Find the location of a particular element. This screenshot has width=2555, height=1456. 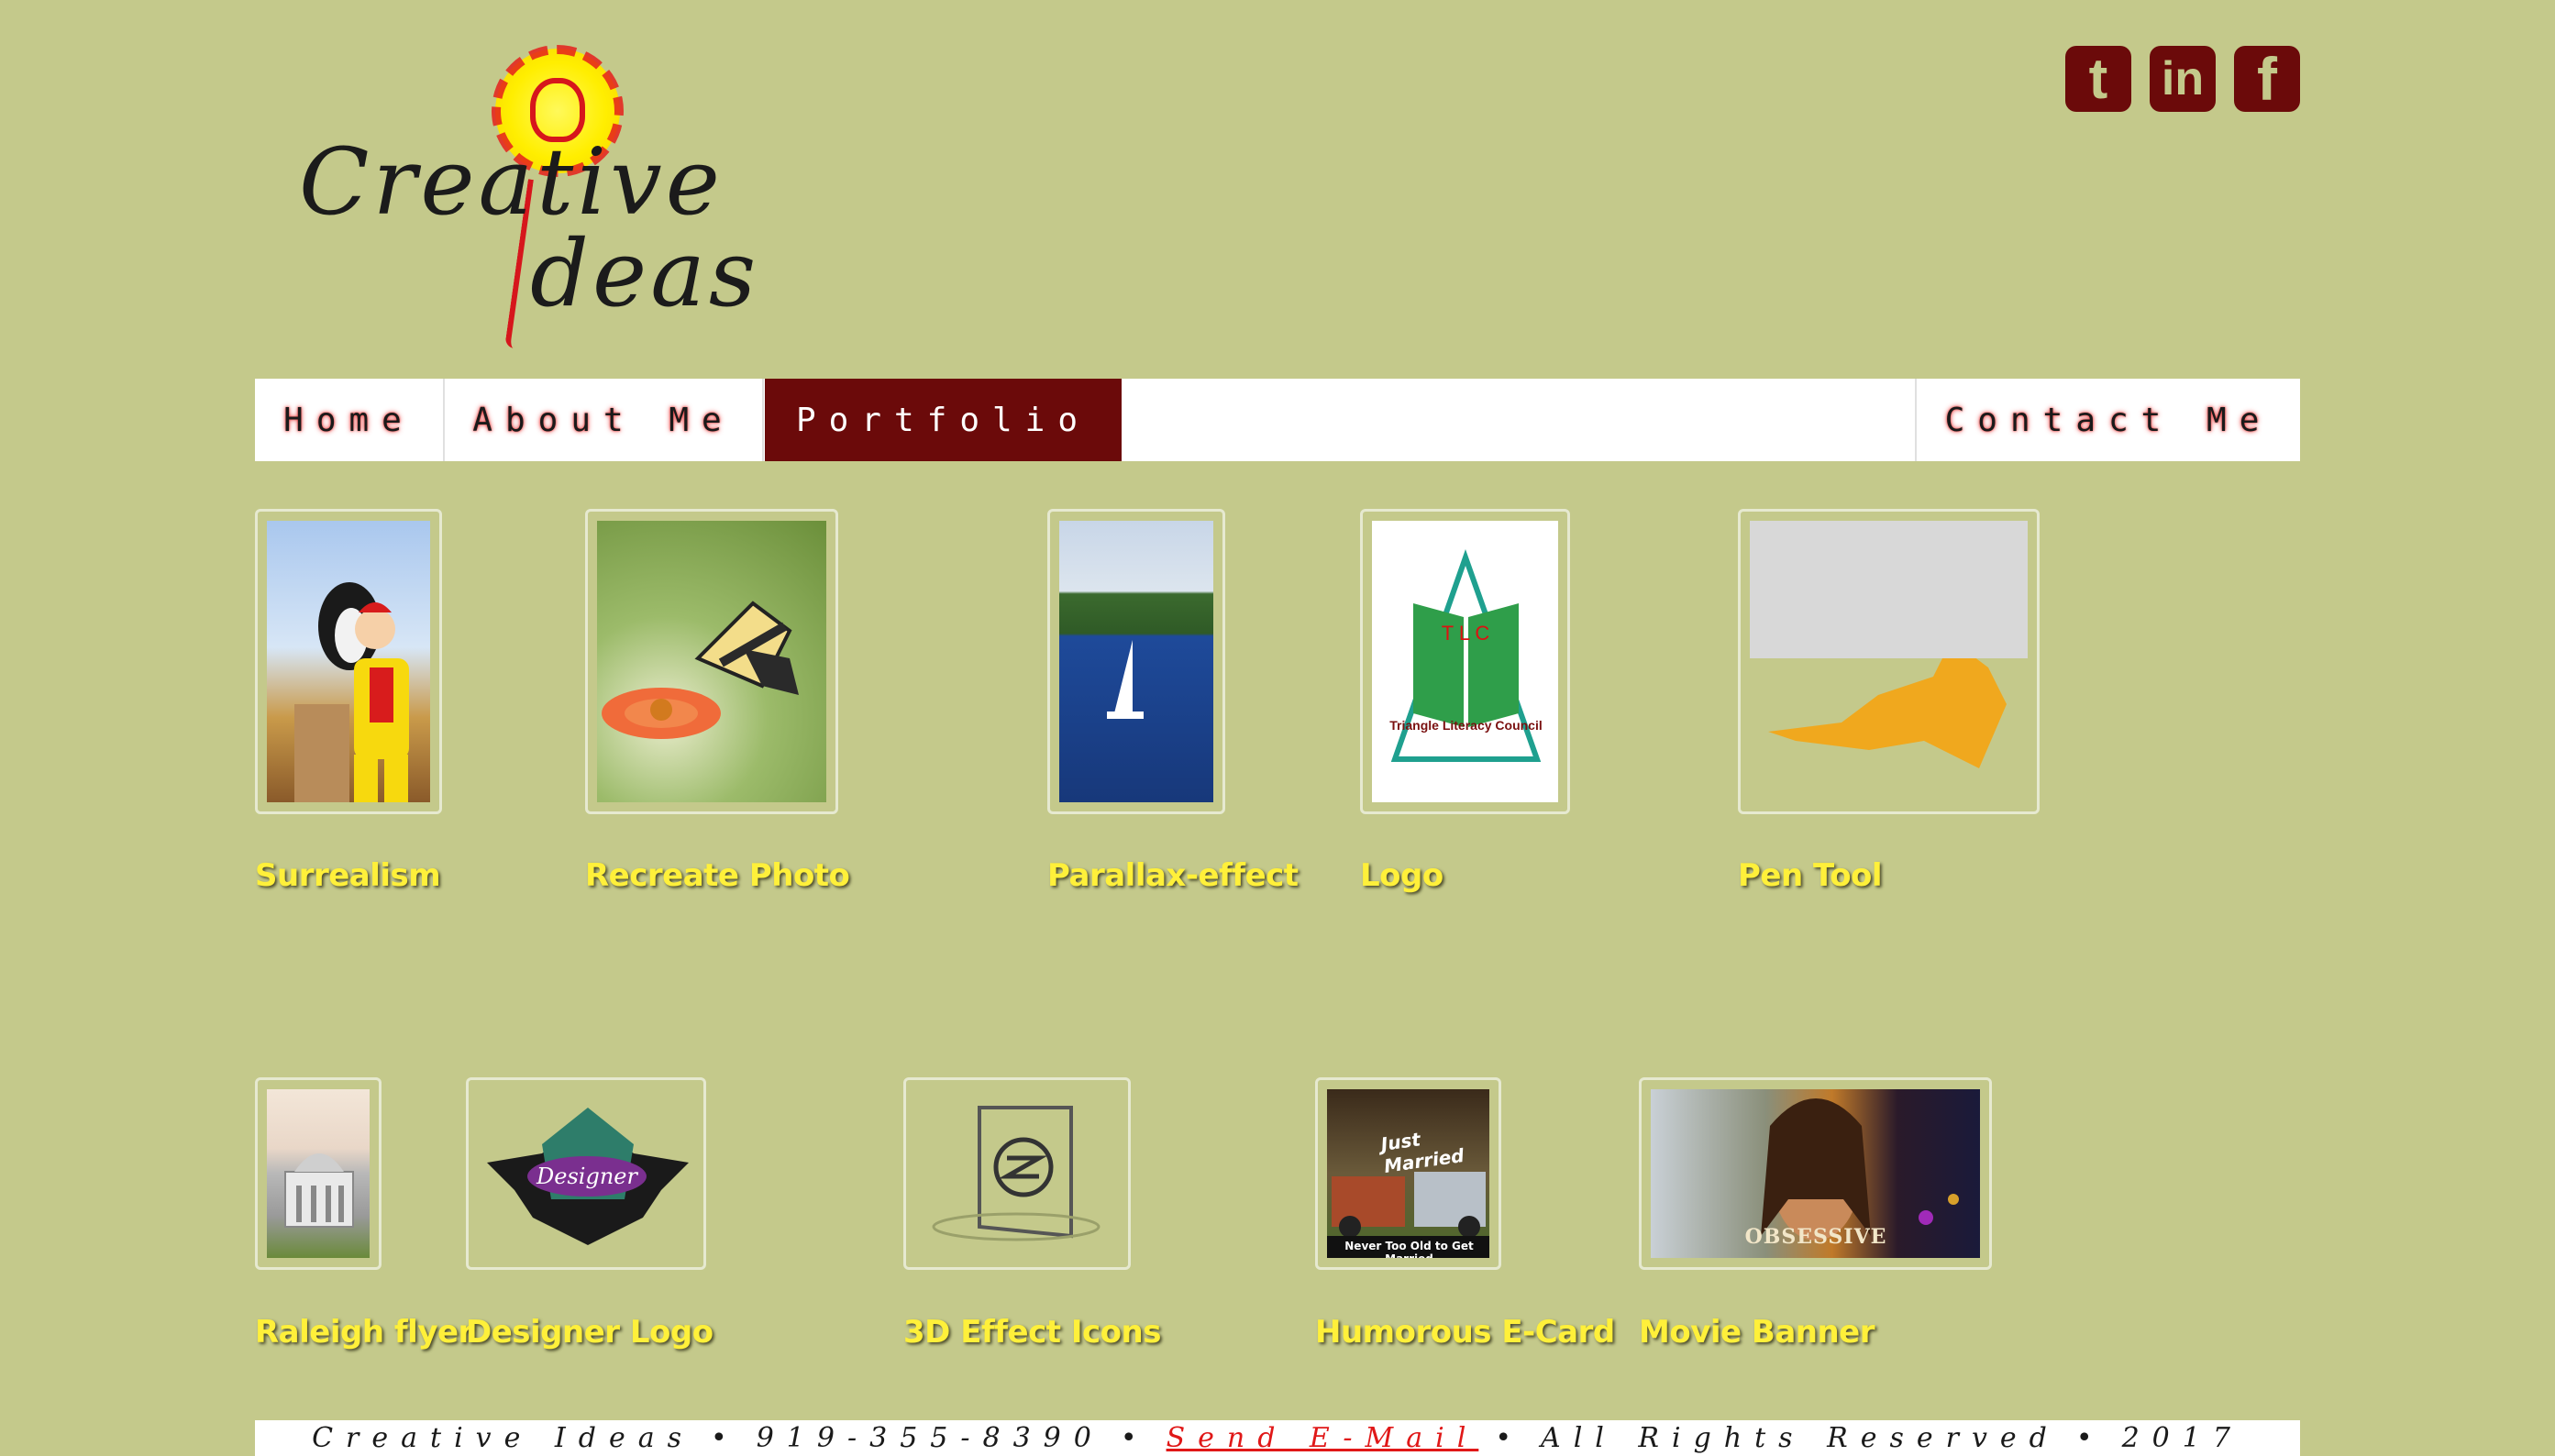

tlc-letters: T L C is located at coordinates (1466, 633).